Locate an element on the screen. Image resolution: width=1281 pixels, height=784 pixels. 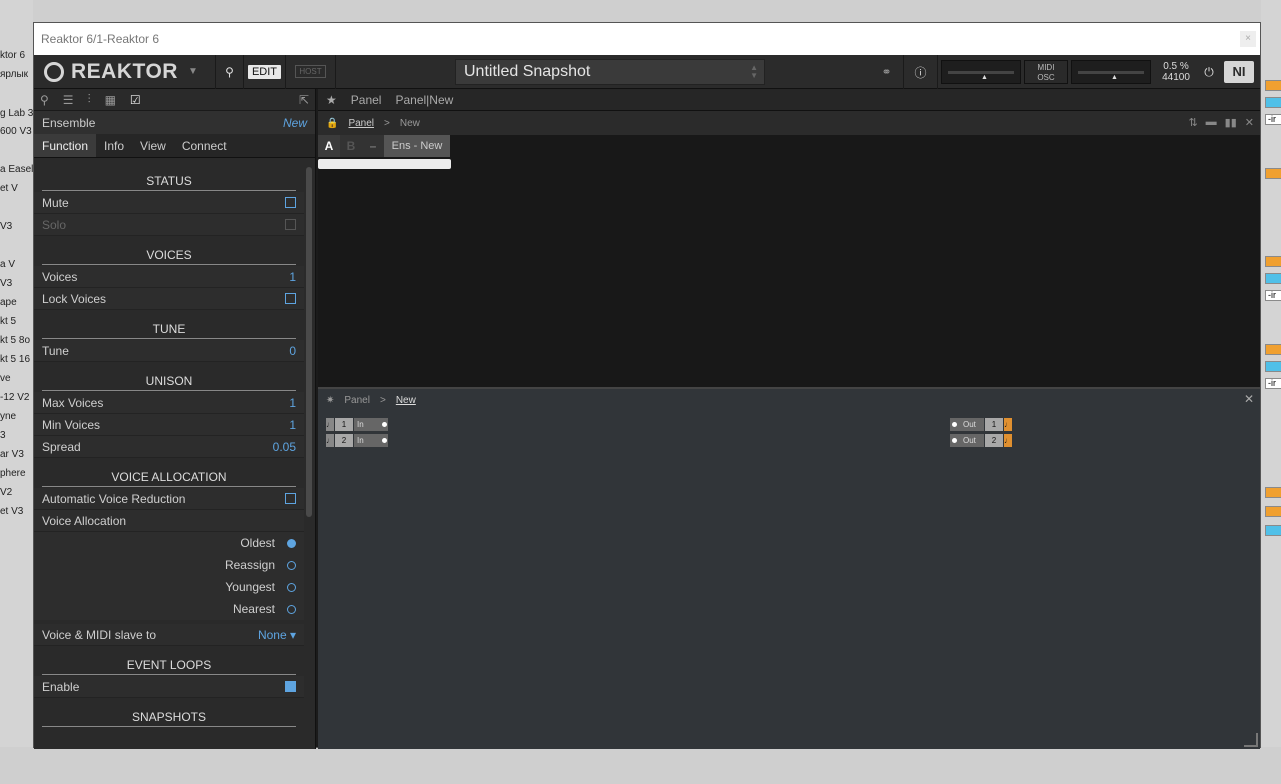
reaktor-logo: REAKTOR ▼ is located at coordinates (125, 71).